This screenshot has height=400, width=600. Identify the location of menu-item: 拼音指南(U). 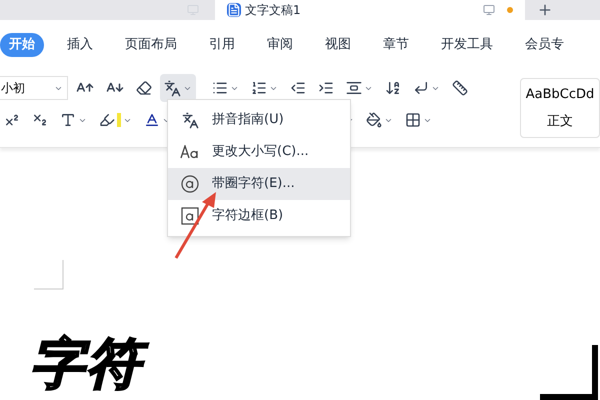
(259, 120).